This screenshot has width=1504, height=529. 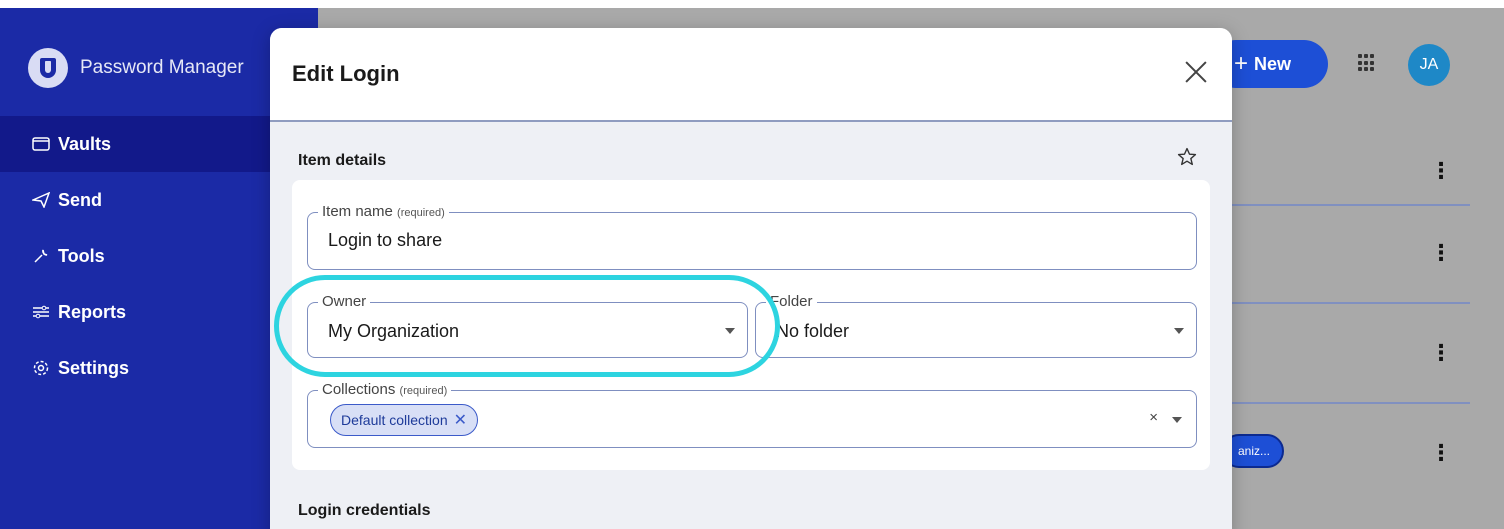 What do you see at coordinates (41, 200) in the screenshot?
I see `send-icon` at bounding box center [41, 200].